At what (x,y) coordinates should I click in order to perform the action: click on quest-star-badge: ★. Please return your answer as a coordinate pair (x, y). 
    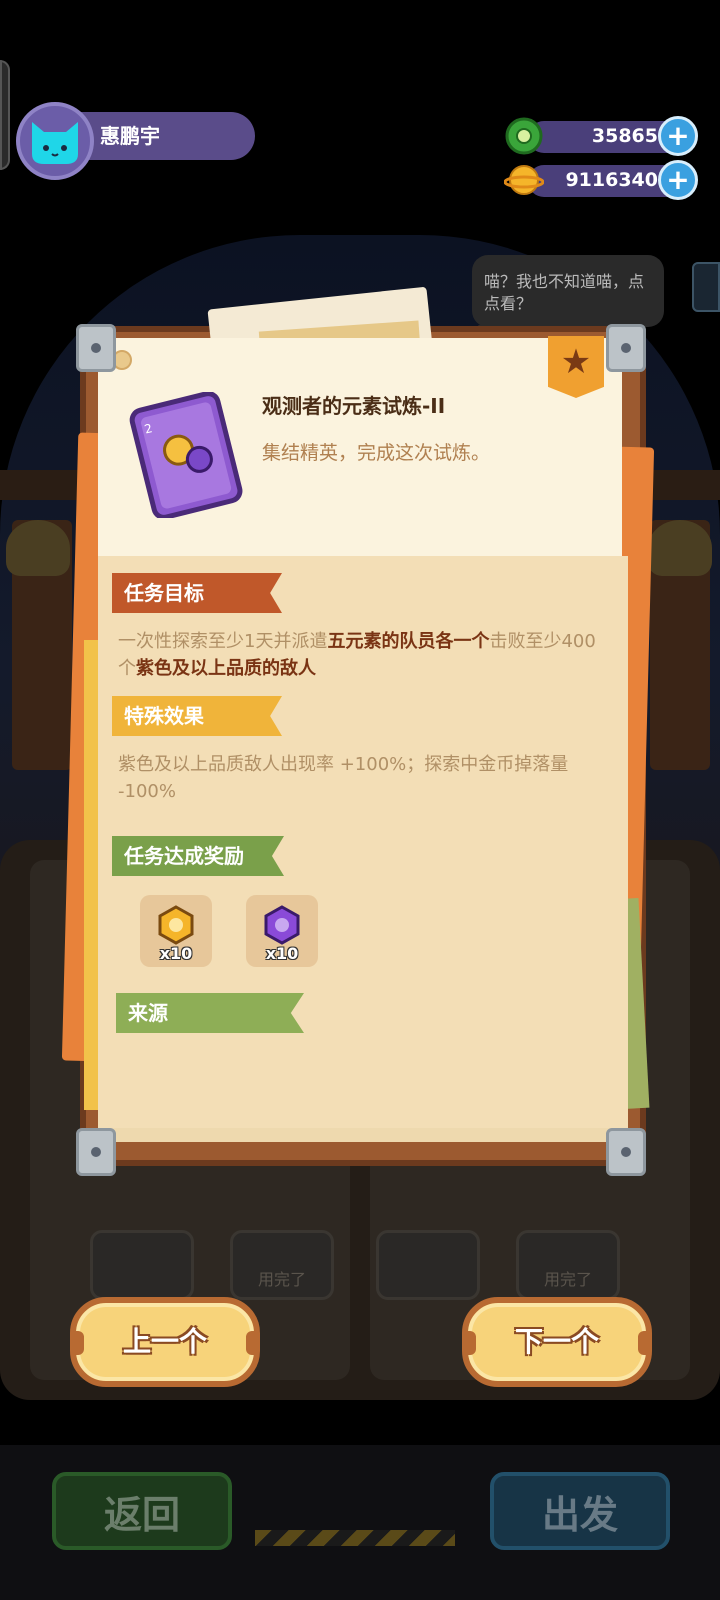
    Looking at the image, I should click on (576, 367).